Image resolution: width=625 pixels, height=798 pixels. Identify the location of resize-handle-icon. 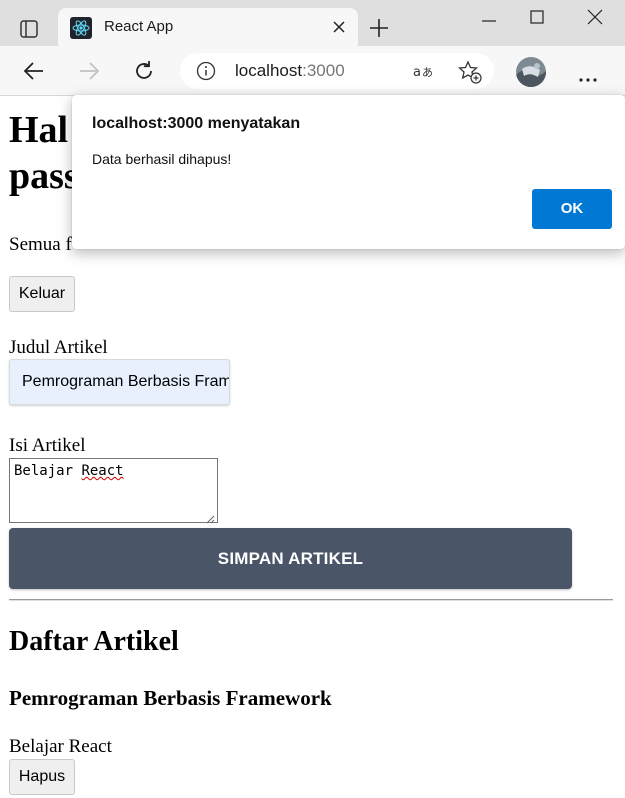
(210, 517).